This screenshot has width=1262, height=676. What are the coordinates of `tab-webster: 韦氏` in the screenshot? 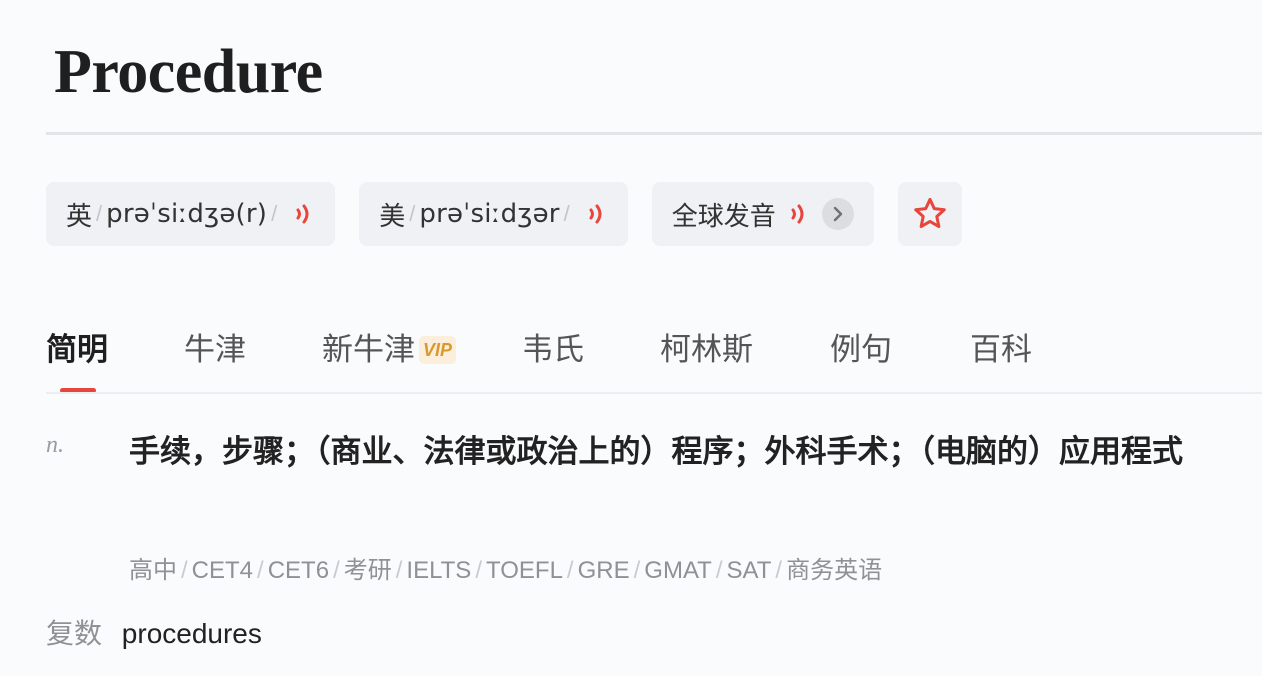 It's located at (553, 360).